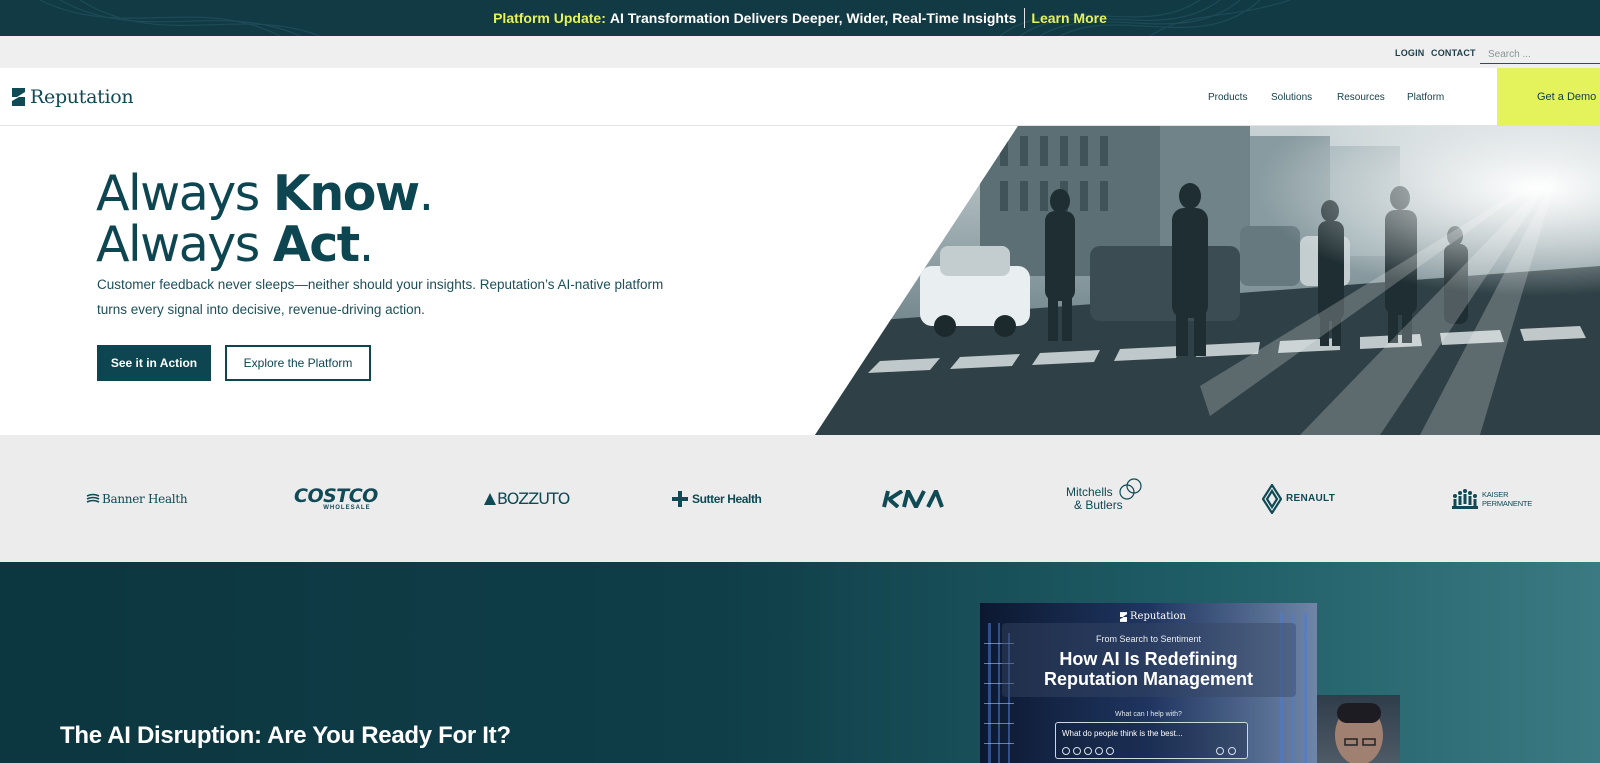 This screenshot has width=1600, height=763. Describe the element at coordinates (1088, 751) in the screenshot. I see `attach-icon` at that location.